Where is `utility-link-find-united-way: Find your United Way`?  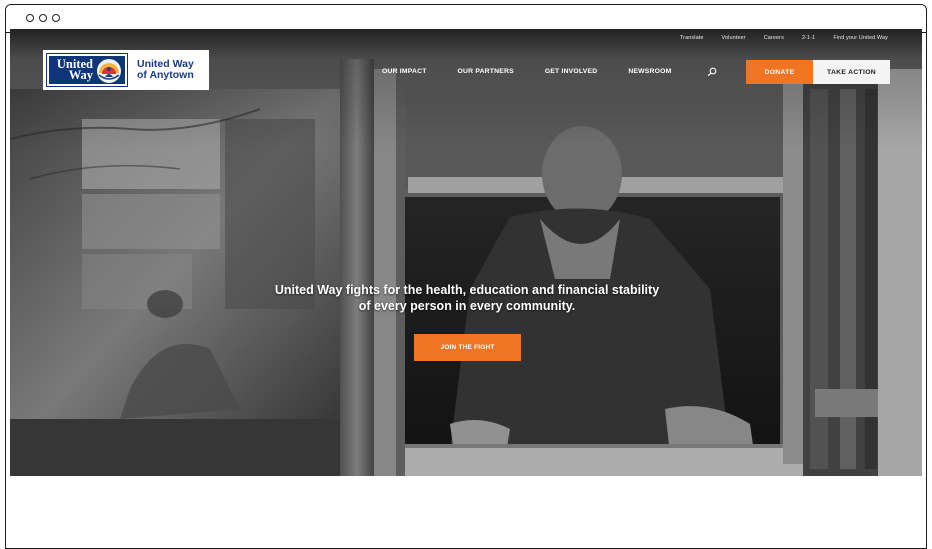 utility-link-find-united-way: Find your United Way is located at coordinates (860, 38).